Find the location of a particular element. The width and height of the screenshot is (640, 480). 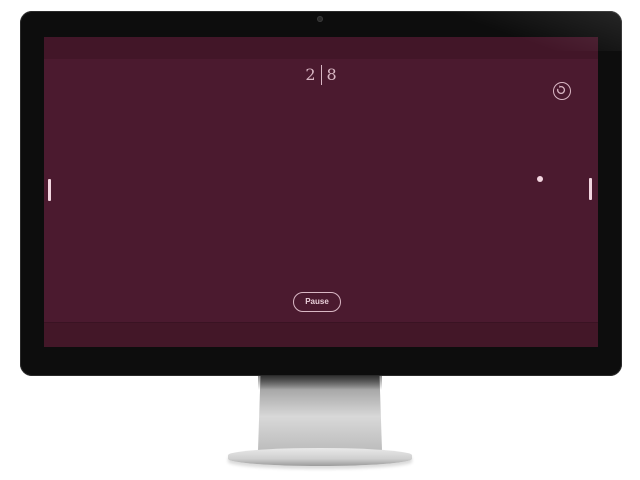

top-bar is located at coordinates (321, 48).